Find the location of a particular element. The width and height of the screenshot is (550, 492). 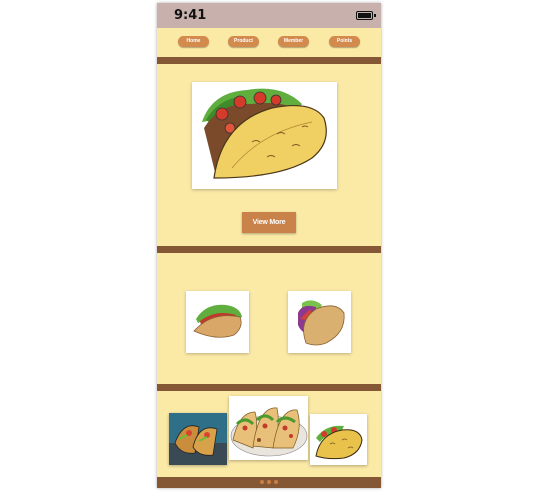

battery-cap is located at coordinates (375, 15).